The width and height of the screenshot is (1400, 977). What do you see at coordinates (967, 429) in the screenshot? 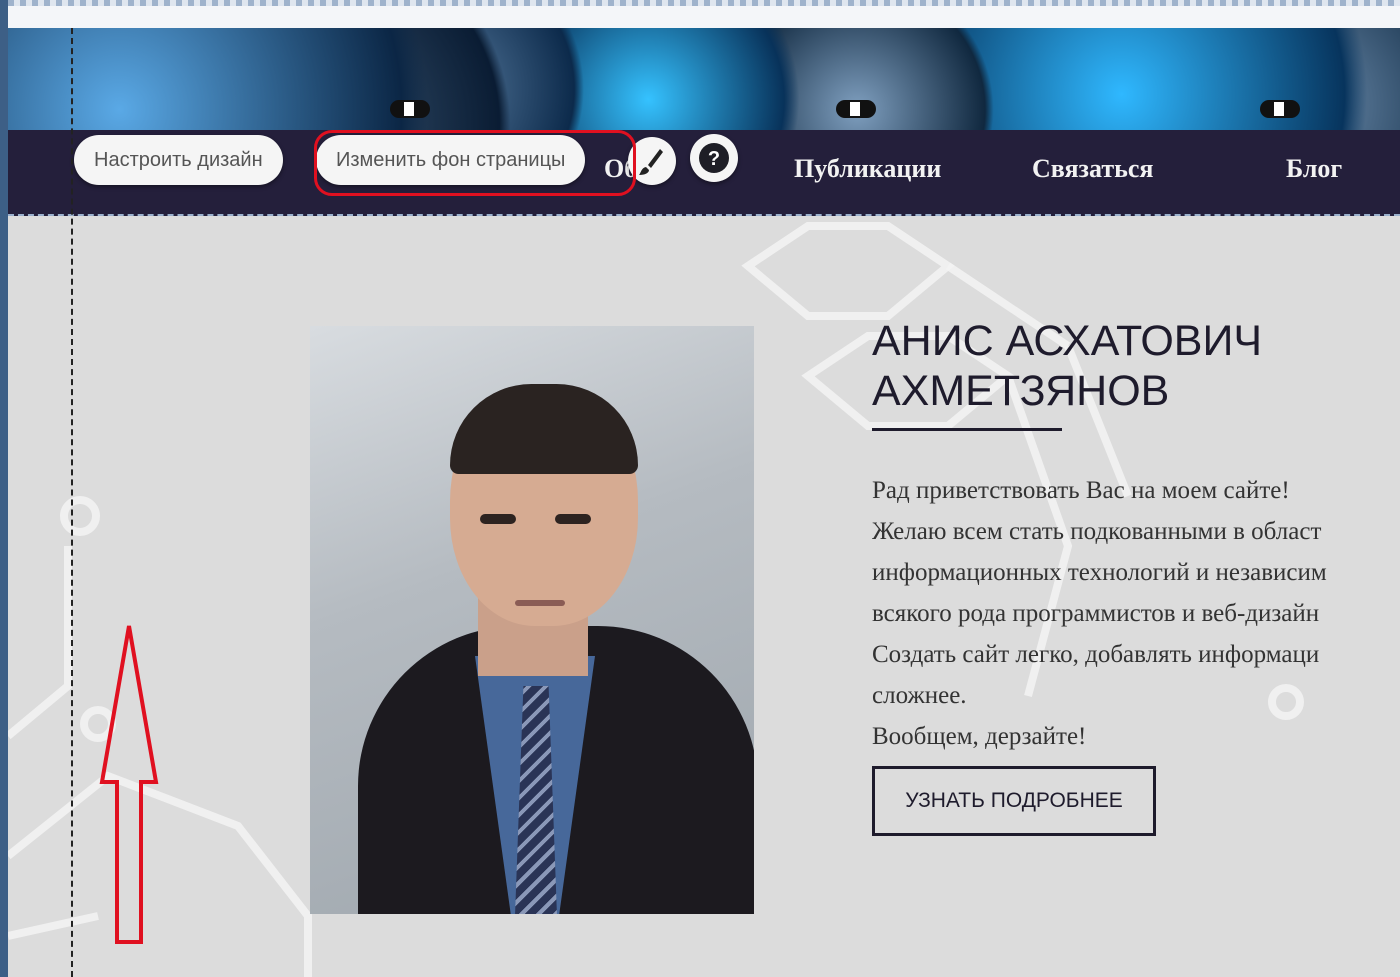
I see `title-underline` at bounding box center [967, 429].